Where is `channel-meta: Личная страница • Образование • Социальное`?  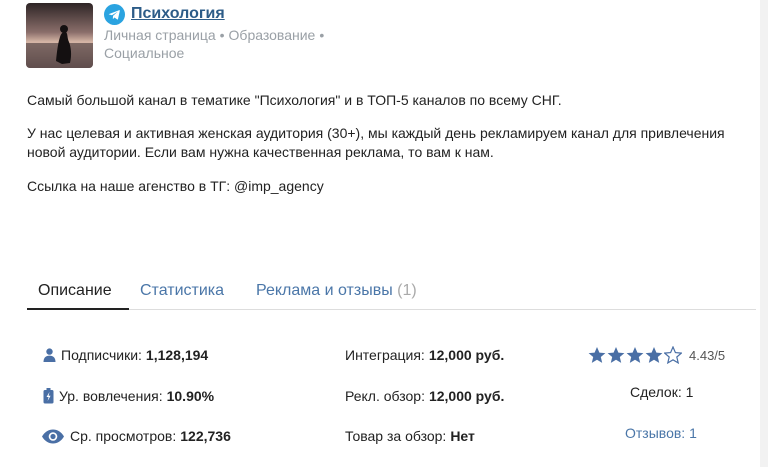 channel-meta: Личная страница • Образование • Социальное is located at coordinates (229, 44).